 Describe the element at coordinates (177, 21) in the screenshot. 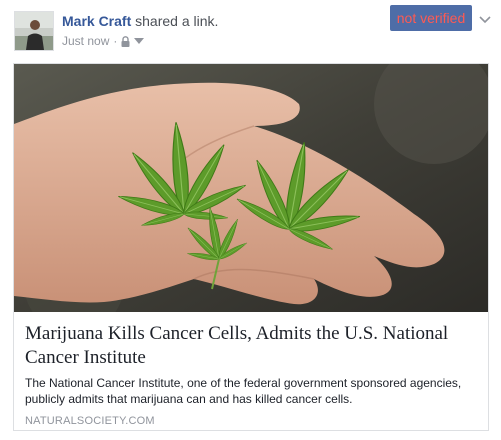

I see `post-action-text: shared a link.` at that location.